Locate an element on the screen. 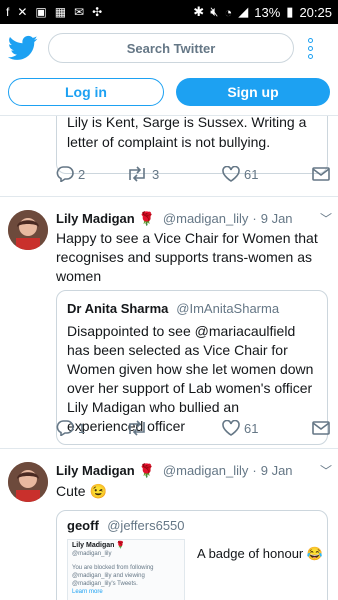 This screenshot has width=338, height=600. signup-button: Sign up is located at coordinates (253, 92).